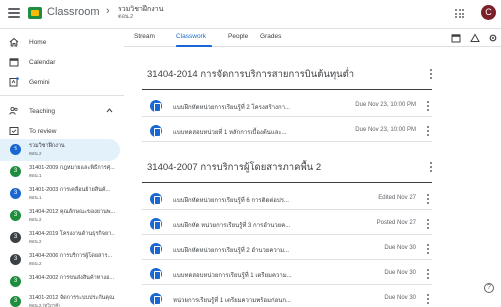  I want to click on account-avatar: C, so click(488, 12).